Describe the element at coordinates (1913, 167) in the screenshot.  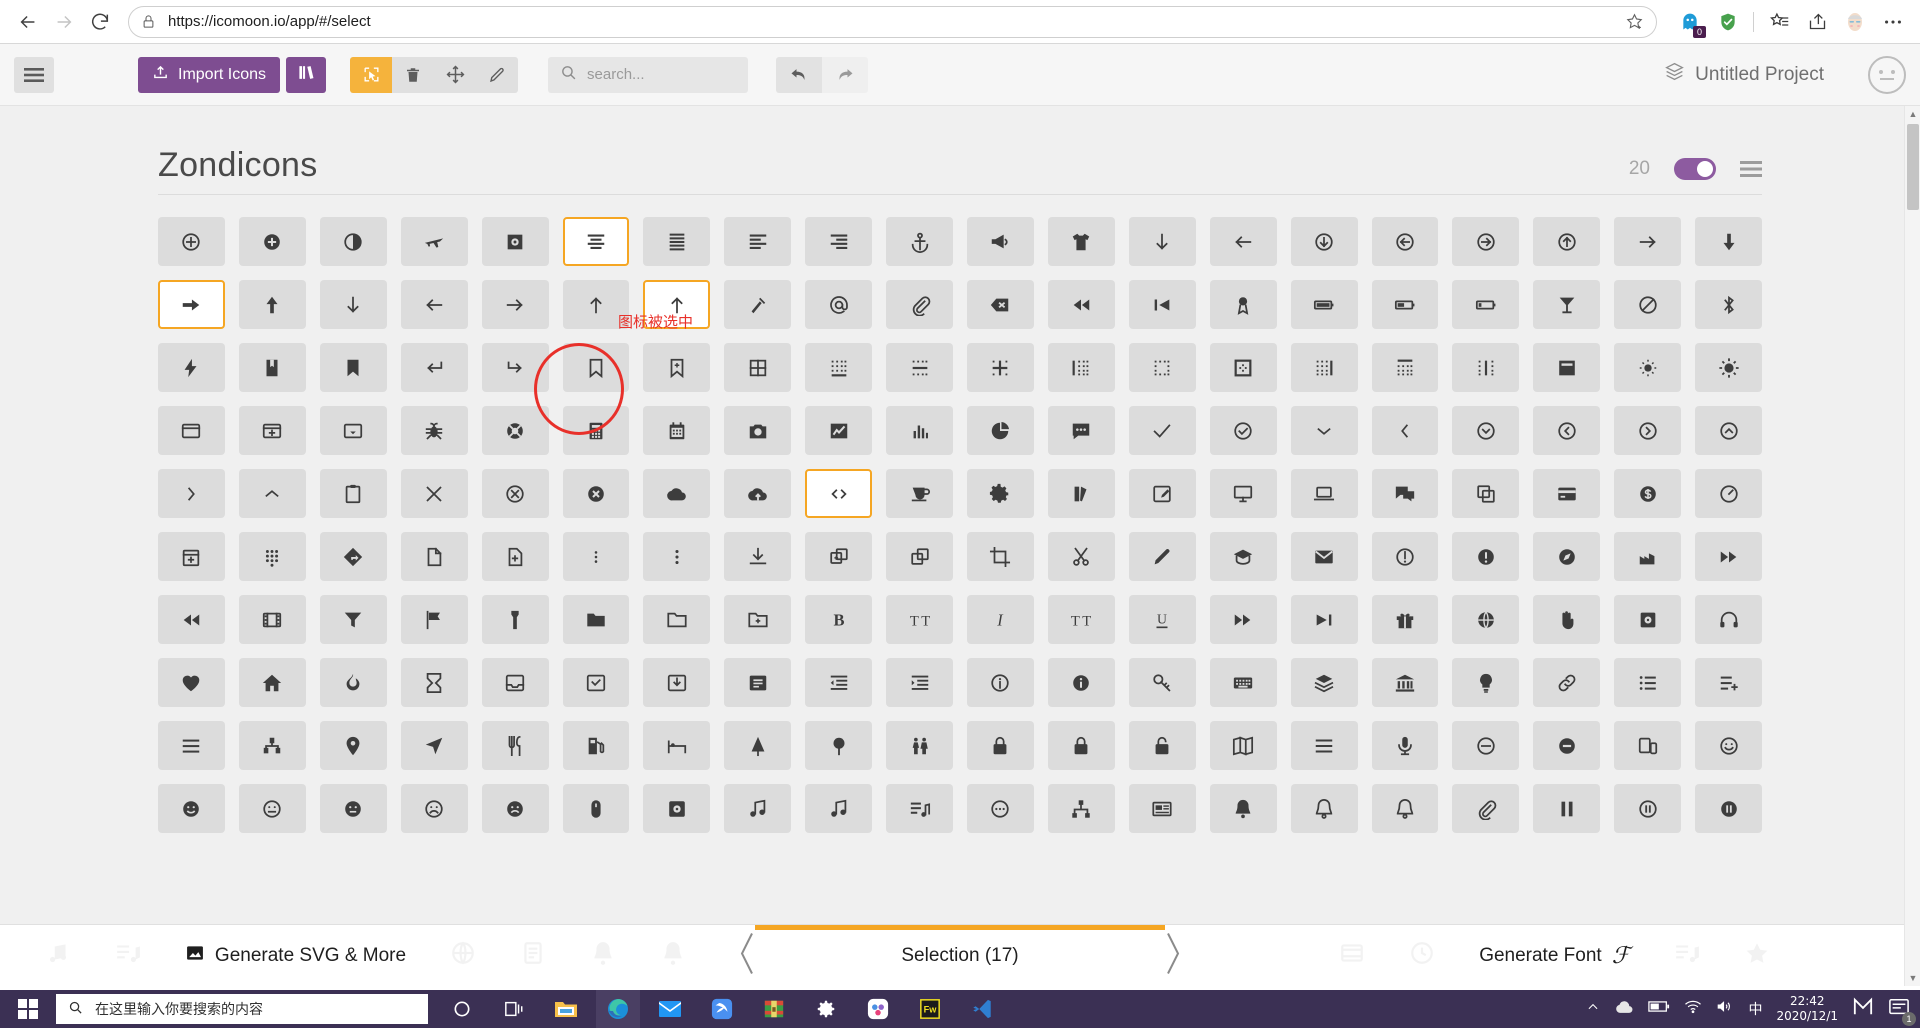
I see `scrollbar-thumb` at that location.